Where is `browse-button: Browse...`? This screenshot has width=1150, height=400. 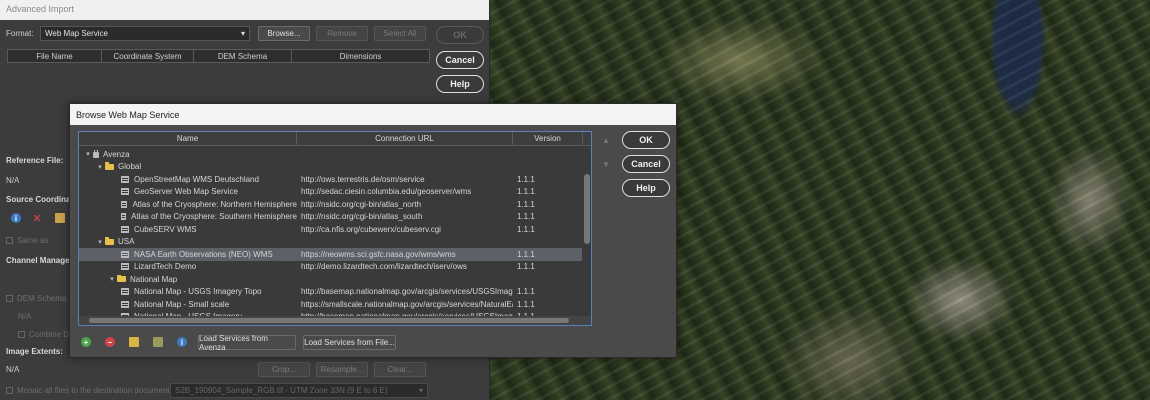 browse-button: Browse... is located at coordinates (284, 33).